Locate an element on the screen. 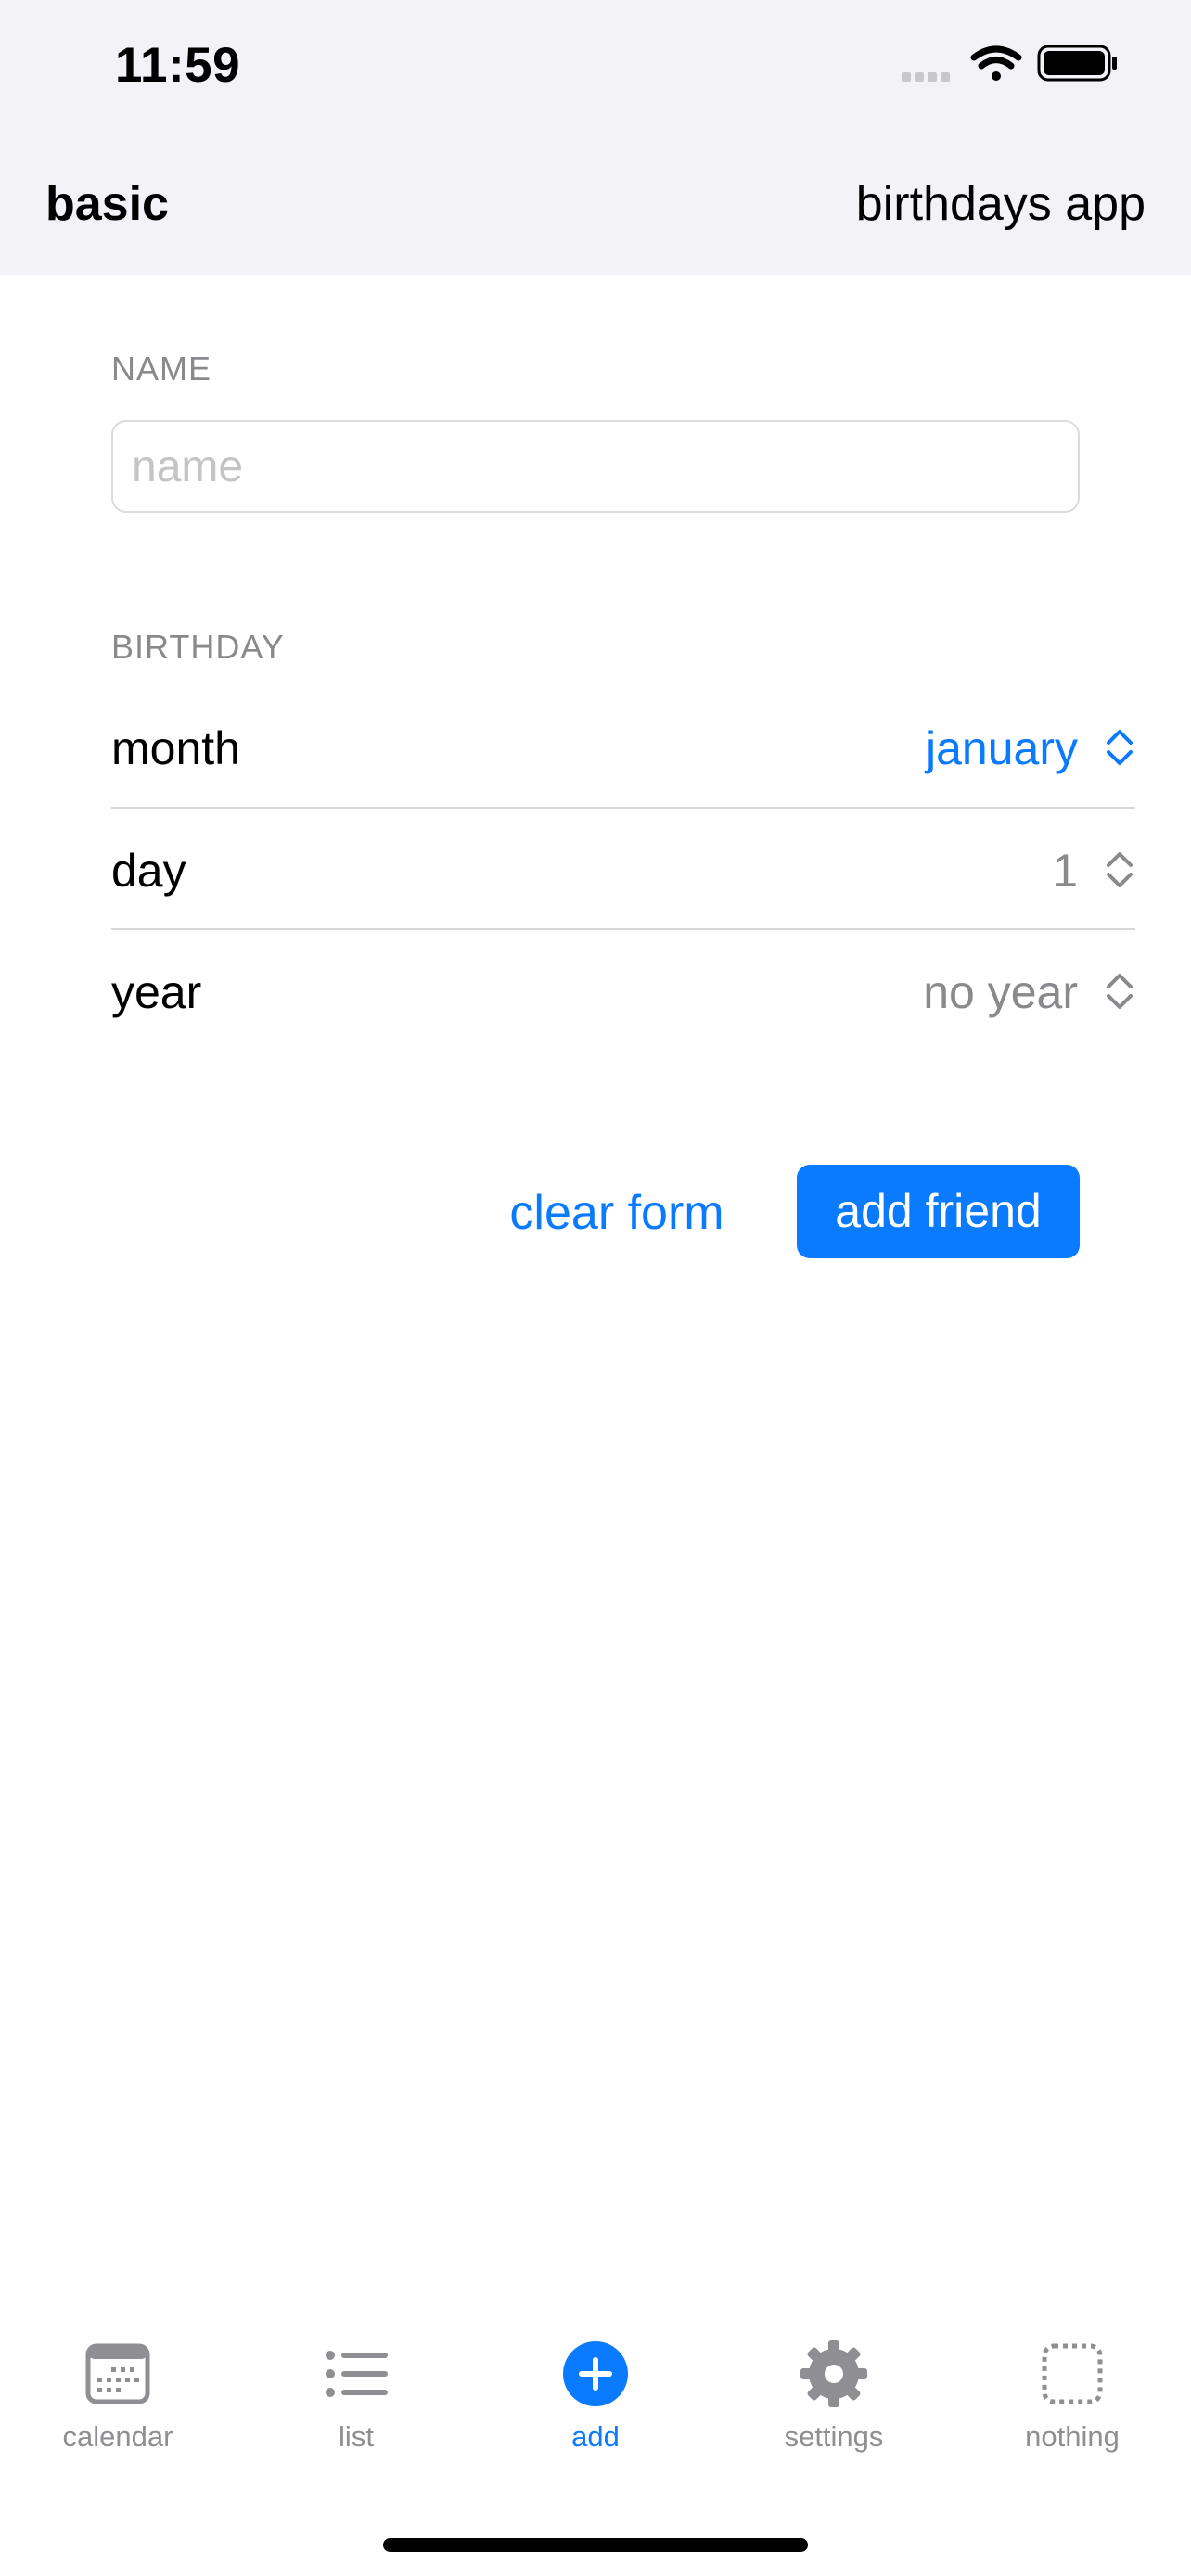  tab-nothing: nothing is located at coordinates (1073, 2411).